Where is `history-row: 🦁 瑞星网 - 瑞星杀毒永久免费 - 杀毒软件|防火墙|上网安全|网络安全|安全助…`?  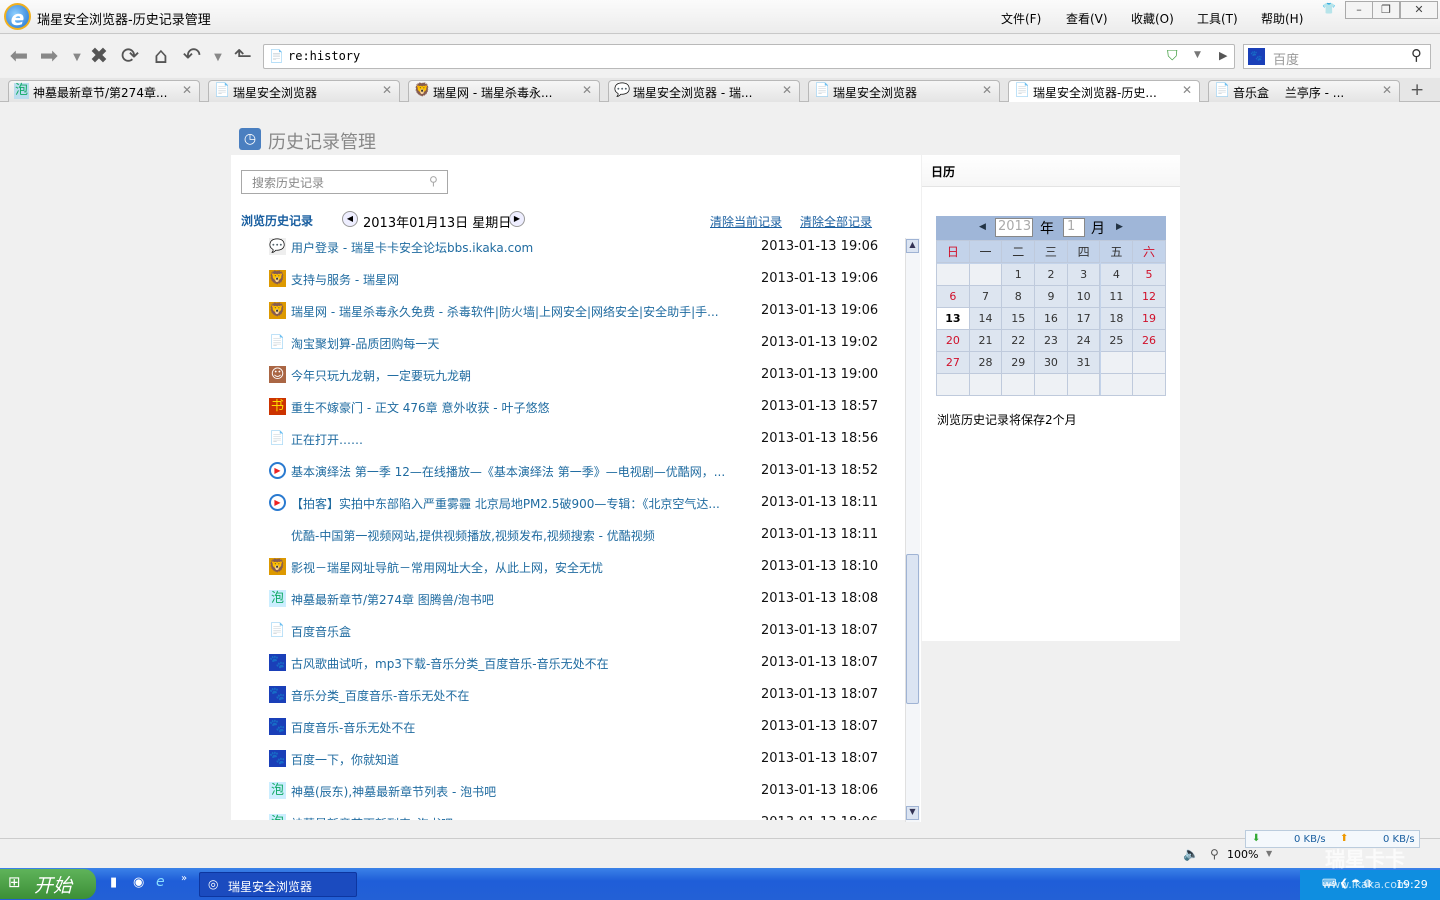
history-row: 🦁 瑞星网 - 瑞星杀毒永久免费 - 杀毒软件|防火墙|上网安全|网络安全|安全助… is located at coordinates (574, 312).